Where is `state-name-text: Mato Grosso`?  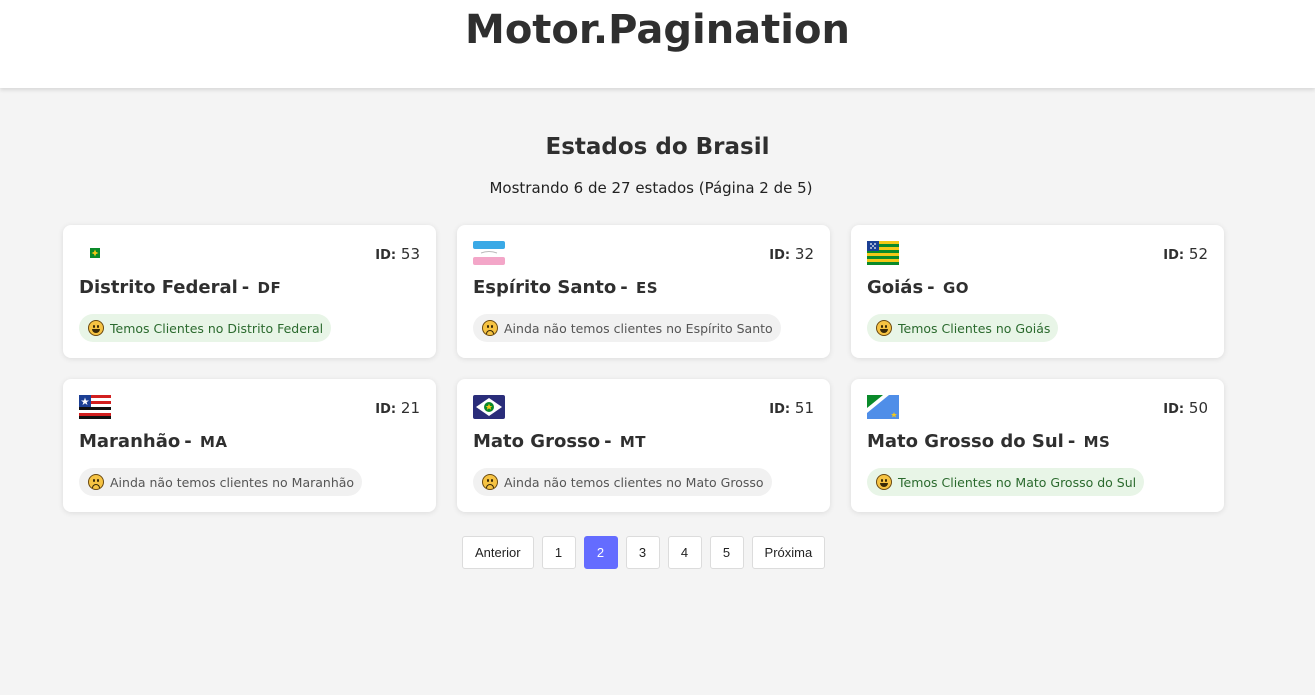 state-name-text: Mato Grosso is located at coordinates (537, 441).